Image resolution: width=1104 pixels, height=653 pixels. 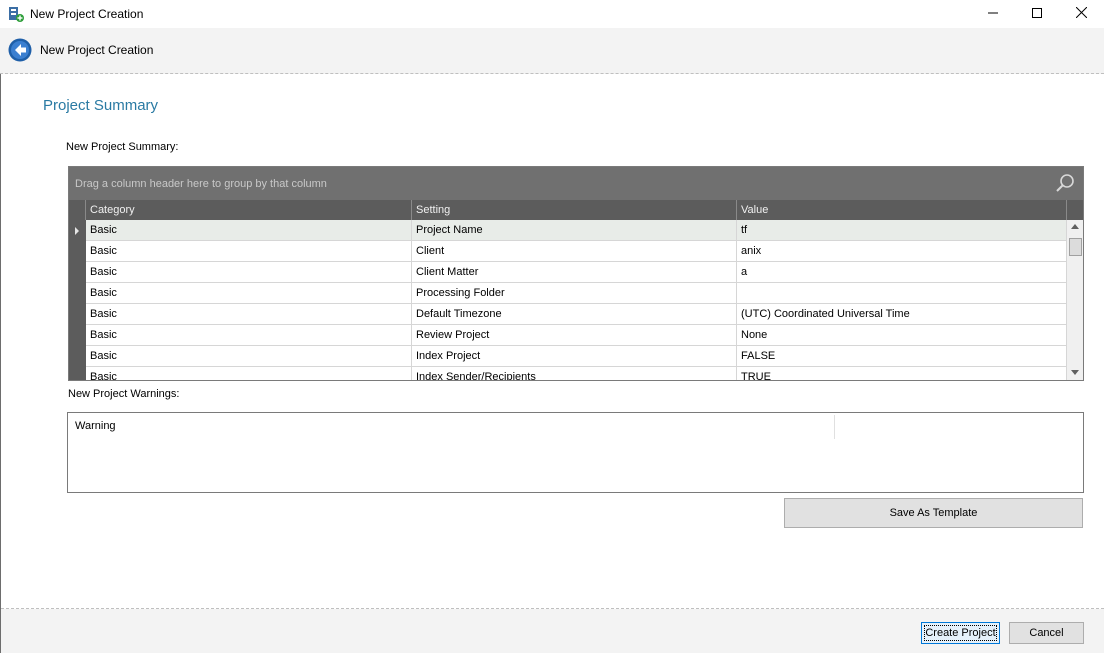 I want to click on warnings-label: New Project Warnings:, so click(x=124, y=394).